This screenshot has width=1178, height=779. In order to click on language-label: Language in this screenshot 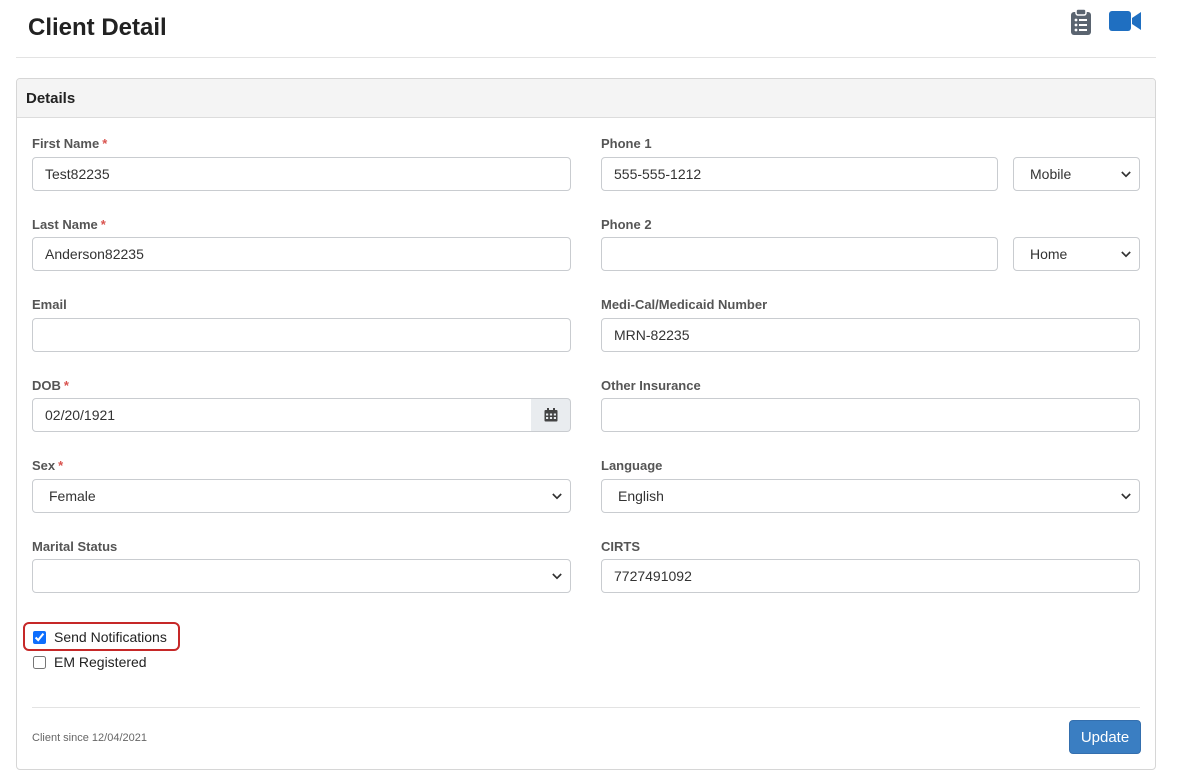, I will do `click(631, 465)`.